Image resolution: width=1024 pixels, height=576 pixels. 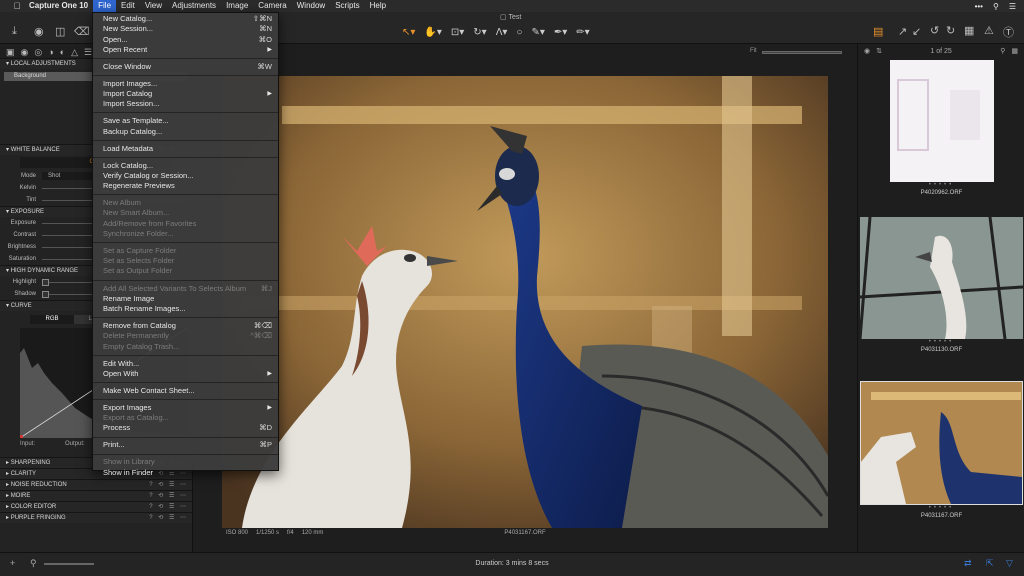 I want to click on menu-adjustments: Adjustments, so click(x=194, y=6).